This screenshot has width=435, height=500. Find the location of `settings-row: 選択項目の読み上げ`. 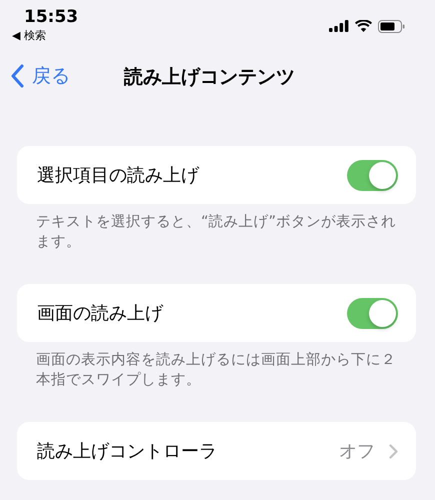

settings-row: 選択項目の読み上げ is located at coordinates (216, 175).